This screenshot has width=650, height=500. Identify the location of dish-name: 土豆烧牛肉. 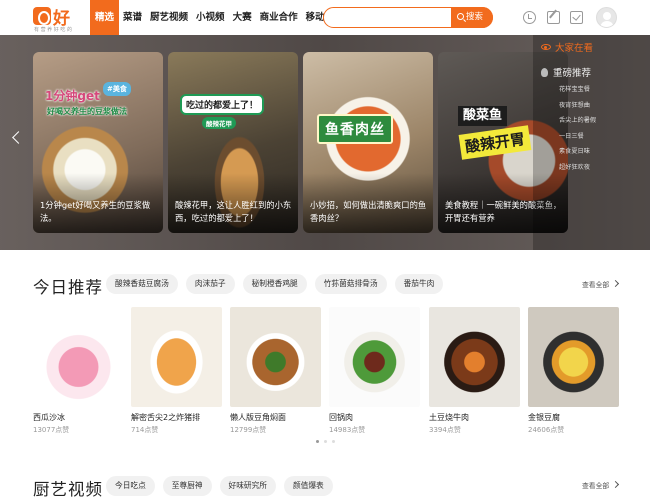
(449, 417).